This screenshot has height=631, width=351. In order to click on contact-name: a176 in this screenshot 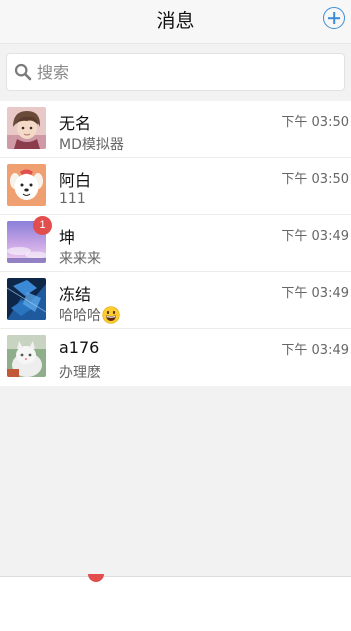, I will do `click(79, 347)`.